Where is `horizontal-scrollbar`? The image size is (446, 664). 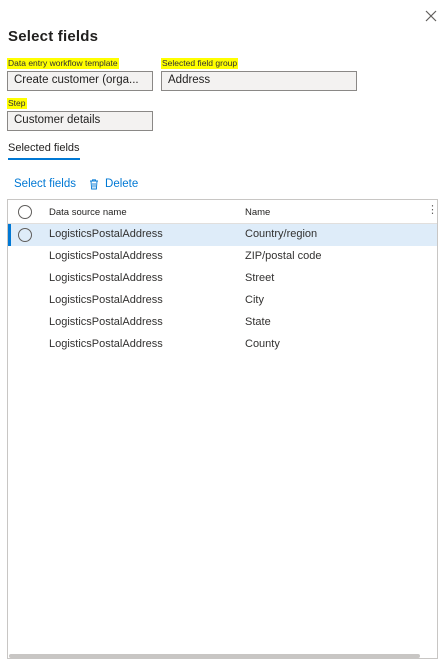
horizontal-scrollbar is located at coordinates (214, 656).